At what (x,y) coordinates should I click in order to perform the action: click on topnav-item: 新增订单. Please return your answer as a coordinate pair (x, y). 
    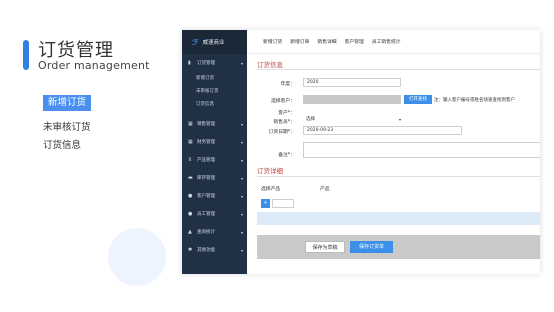
    Looking at the image, I should click on (299, 41).